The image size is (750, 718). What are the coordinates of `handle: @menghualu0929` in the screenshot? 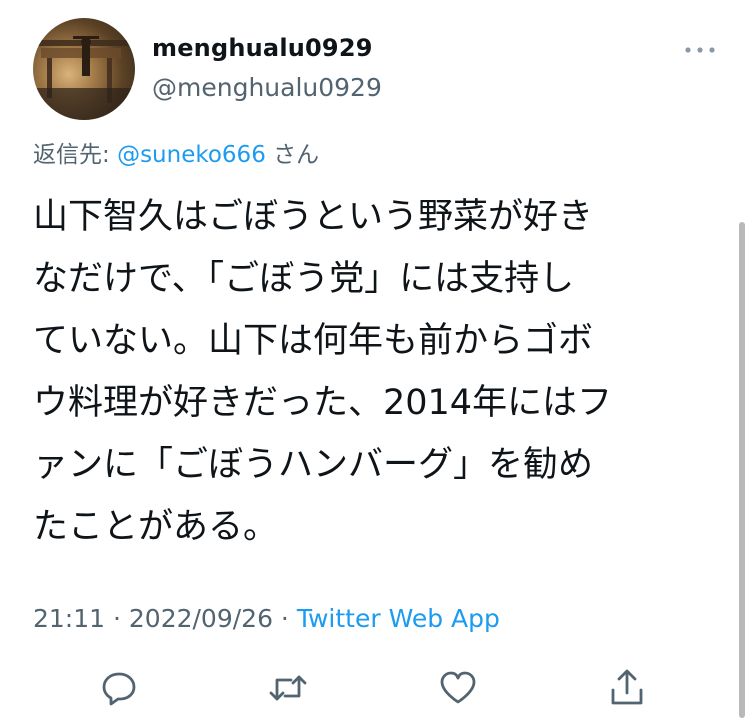 It's located at (267, 87).